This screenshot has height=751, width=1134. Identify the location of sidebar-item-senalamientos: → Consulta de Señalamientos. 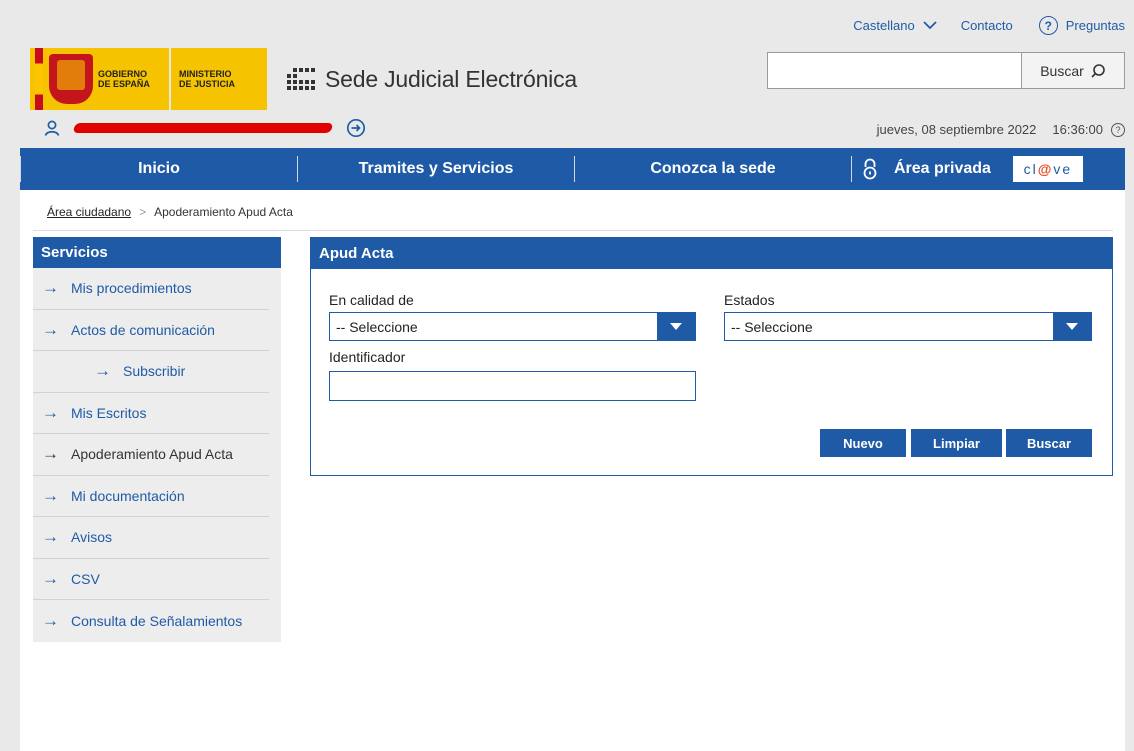
(151, 621).